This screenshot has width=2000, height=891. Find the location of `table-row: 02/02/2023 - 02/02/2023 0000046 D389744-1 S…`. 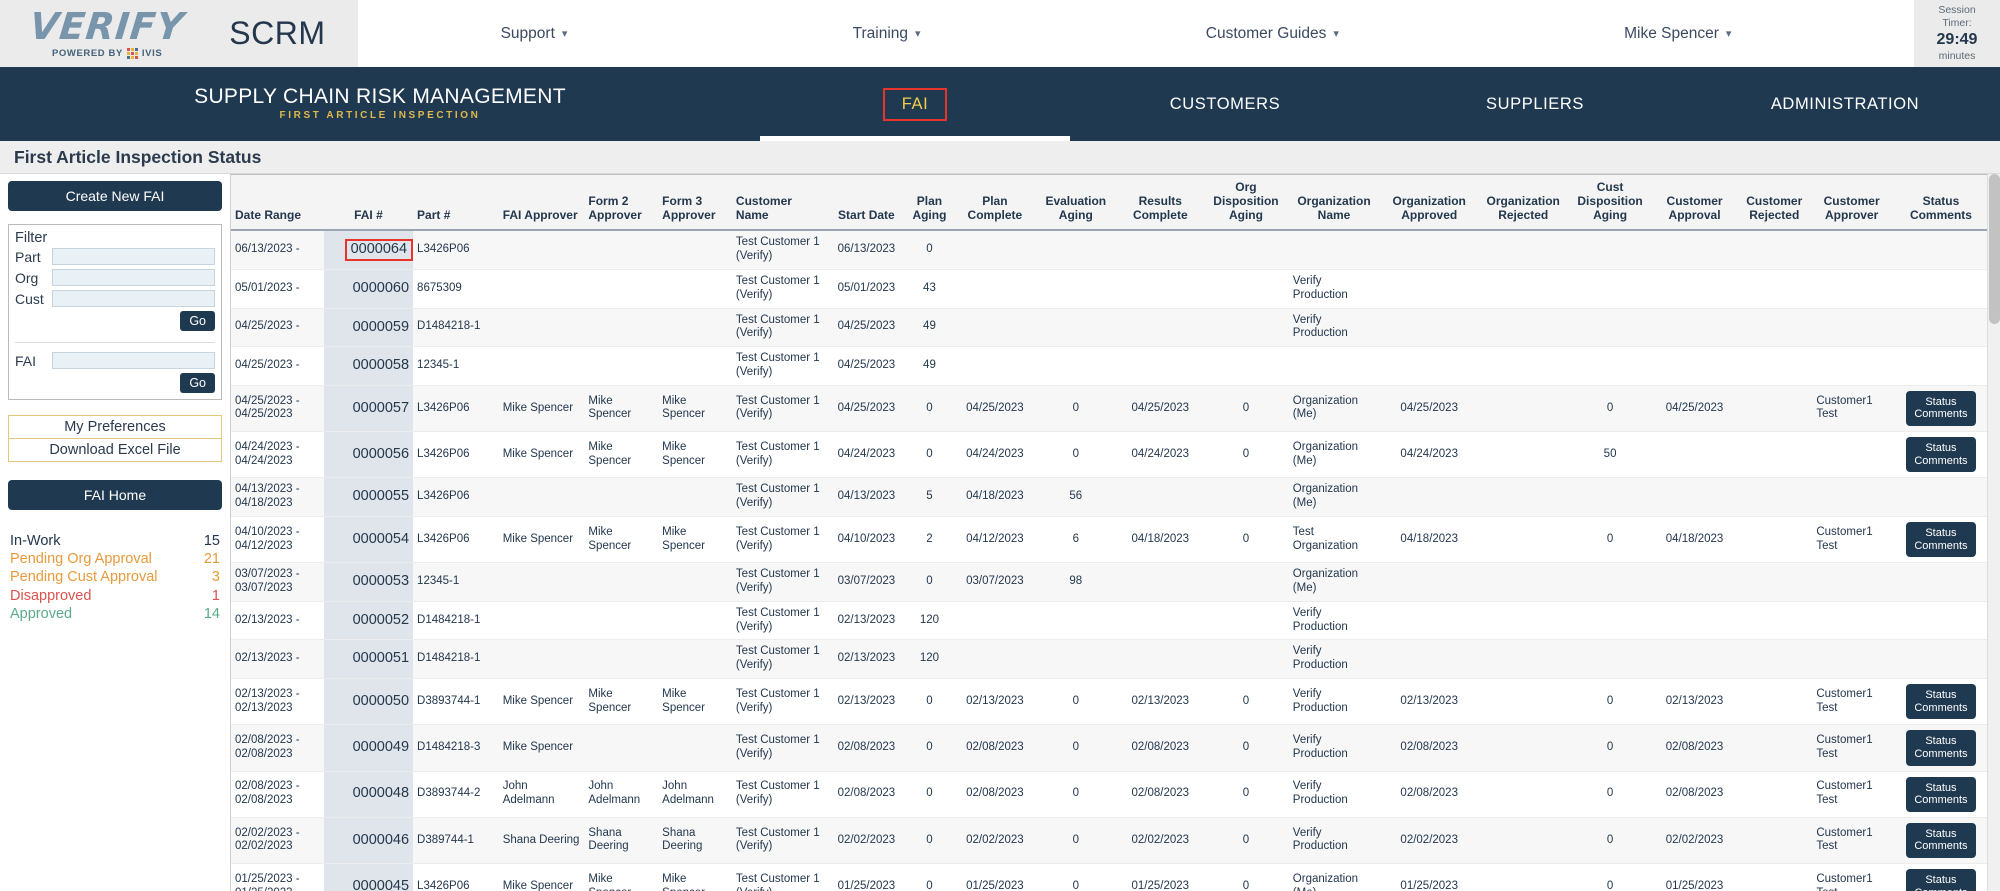

table-row: 02/02/2023 - 02/02/2023 0000046 D389744-1 S… is located at coordinates (1111, 841).